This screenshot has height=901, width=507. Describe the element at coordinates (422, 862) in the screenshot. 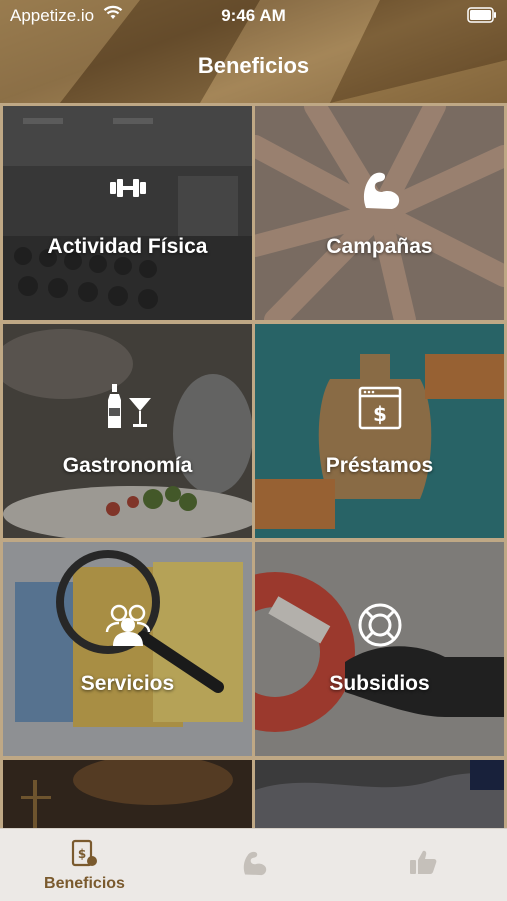

I see `thumbs-up-icon` at that location.